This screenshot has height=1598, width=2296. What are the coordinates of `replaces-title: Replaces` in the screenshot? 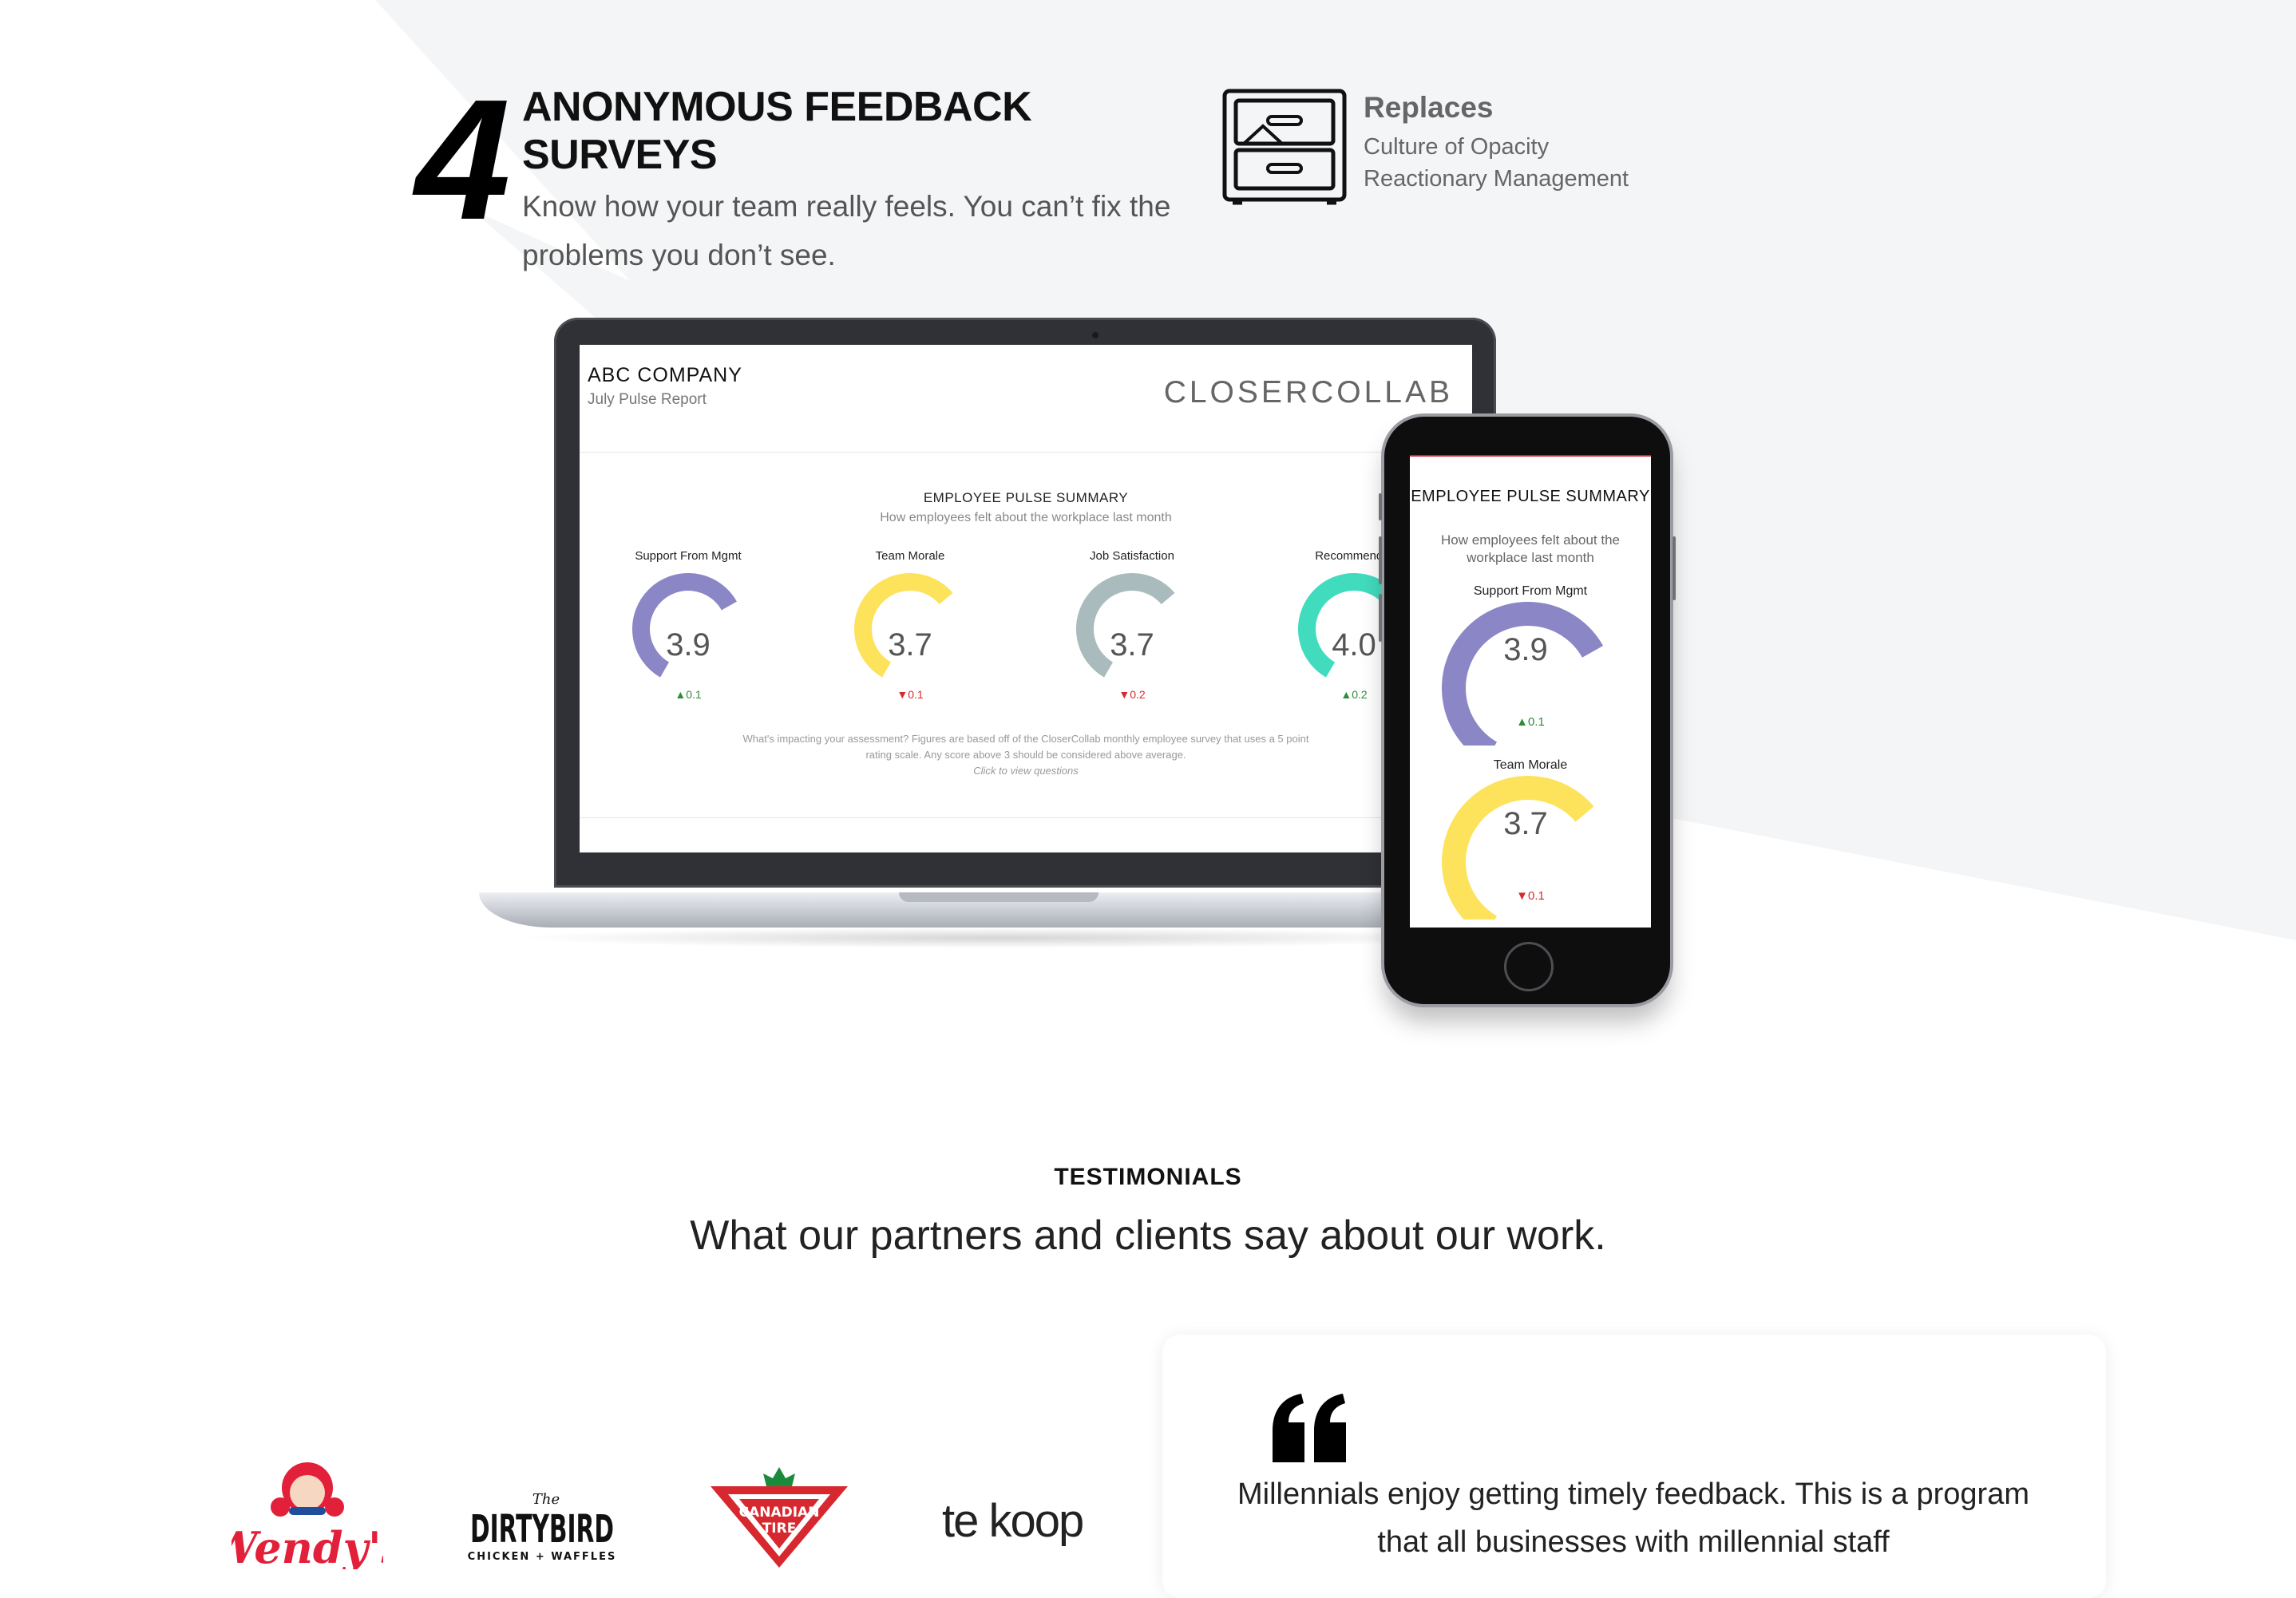 It's located at (1429, 107).